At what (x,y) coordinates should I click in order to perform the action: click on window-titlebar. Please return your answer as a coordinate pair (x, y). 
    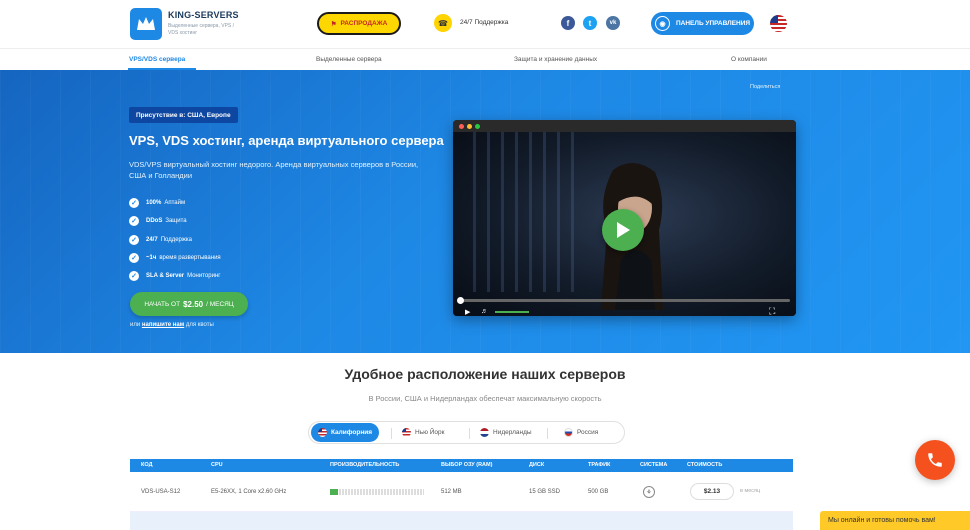
    Looking at the image, I should click on (624, 126).